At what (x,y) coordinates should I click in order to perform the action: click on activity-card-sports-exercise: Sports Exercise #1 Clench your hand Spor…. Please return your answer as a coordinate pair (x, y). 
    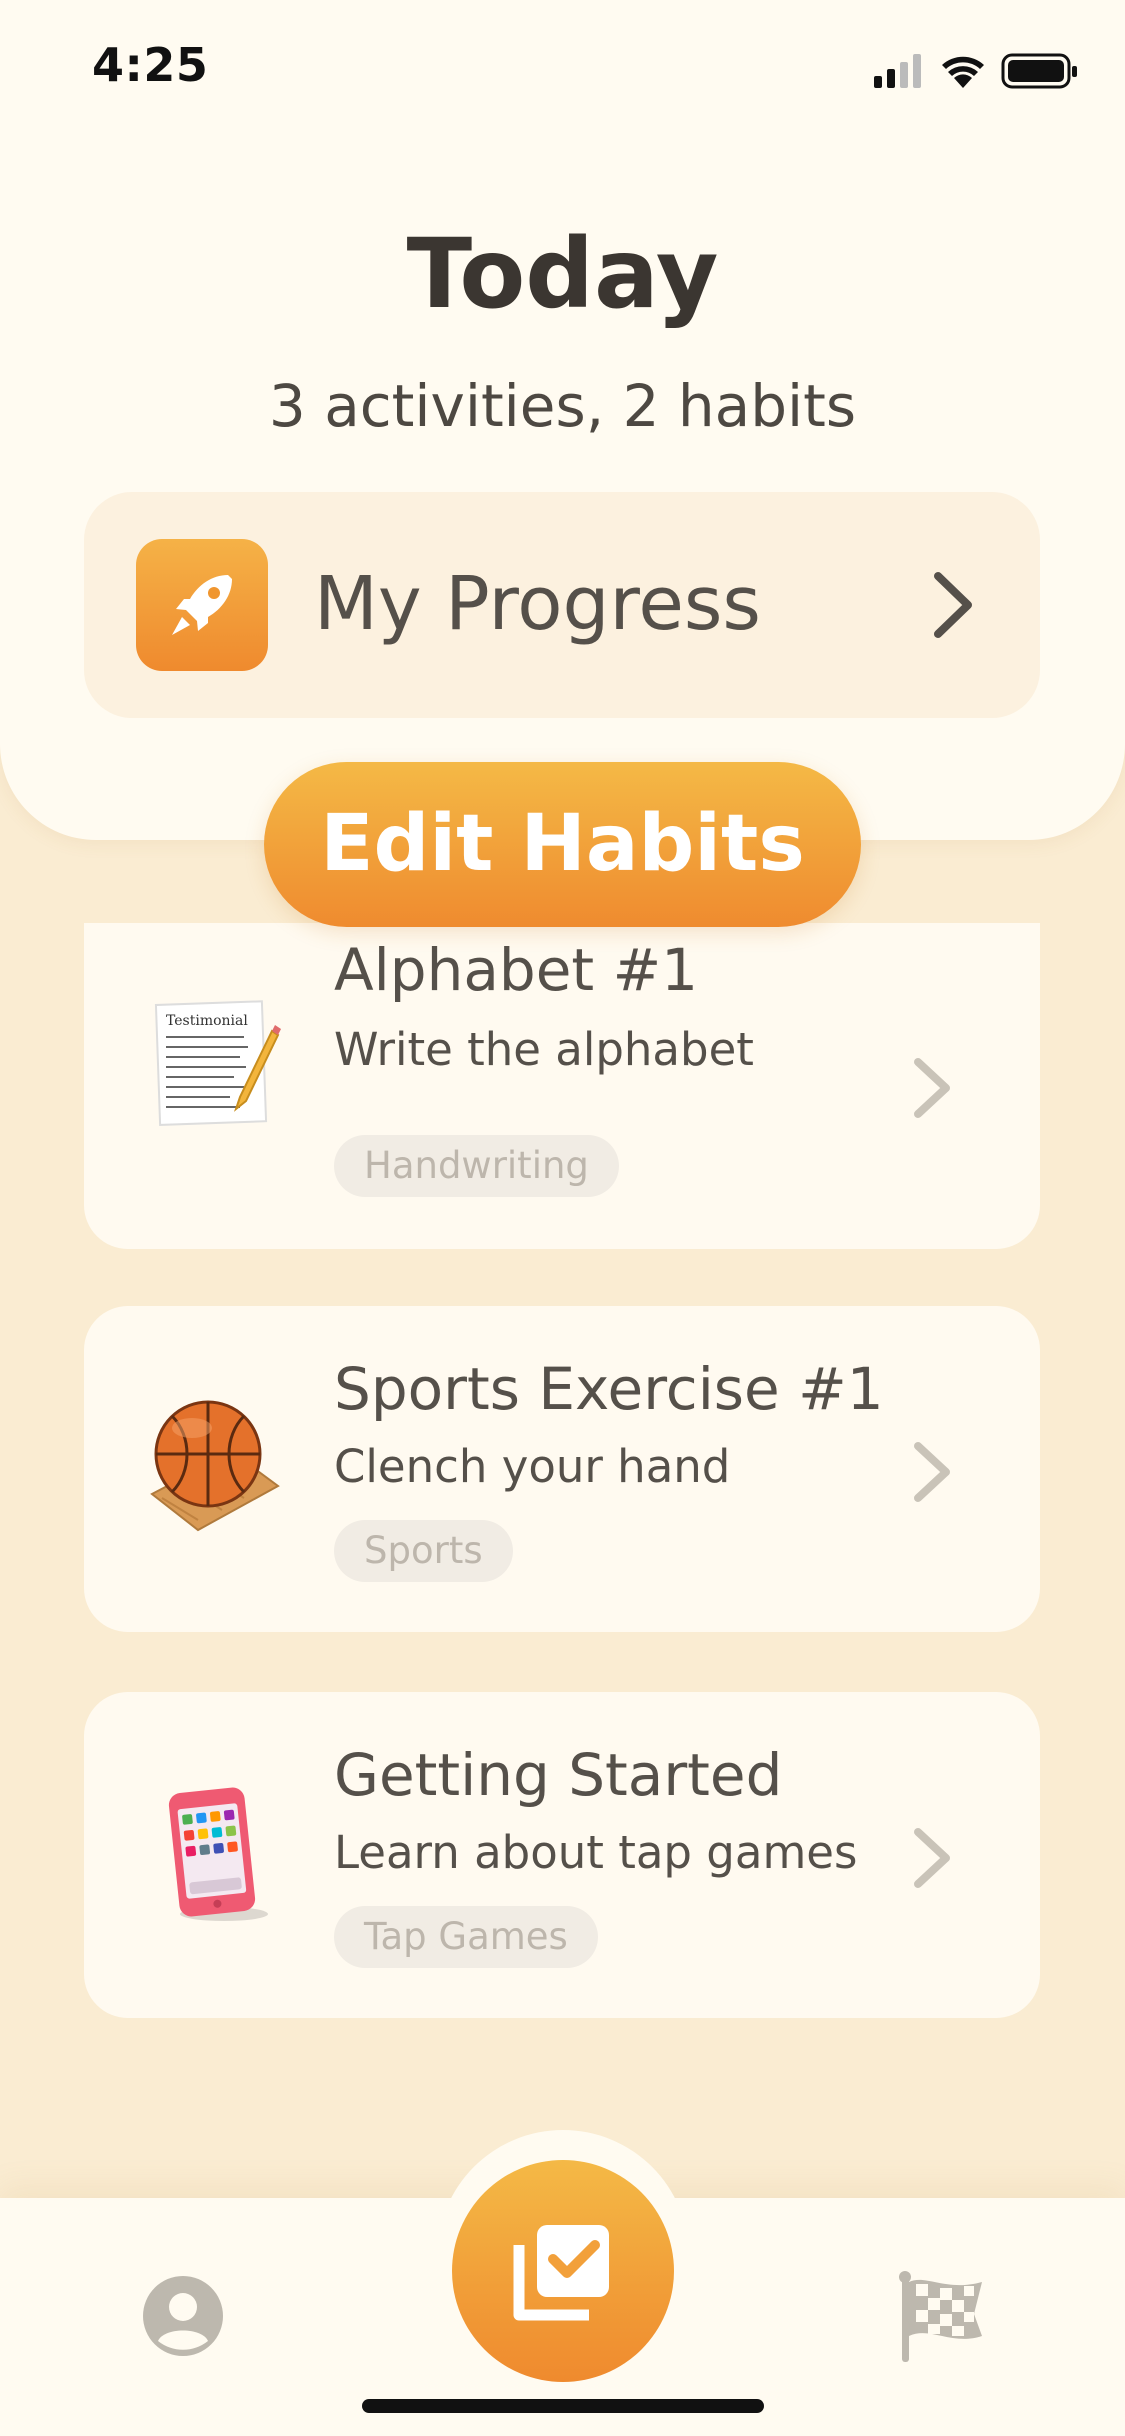
    Looking at the image, I should click on (562, 1469).